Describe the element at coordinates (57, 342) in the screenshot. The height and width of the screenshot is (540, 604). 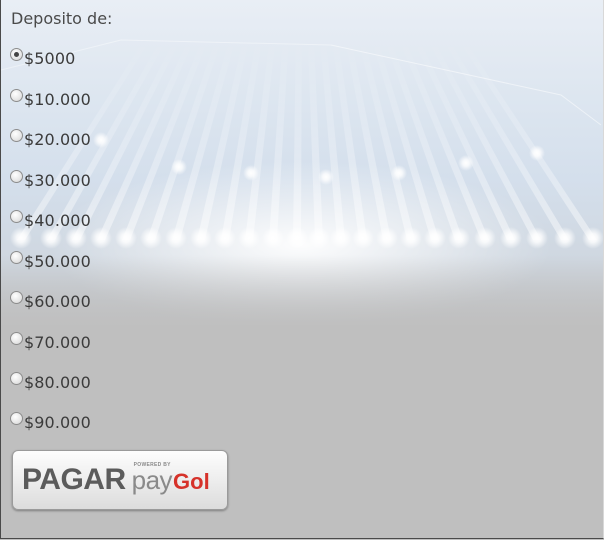
I see `option-label: $70.000` at that location.